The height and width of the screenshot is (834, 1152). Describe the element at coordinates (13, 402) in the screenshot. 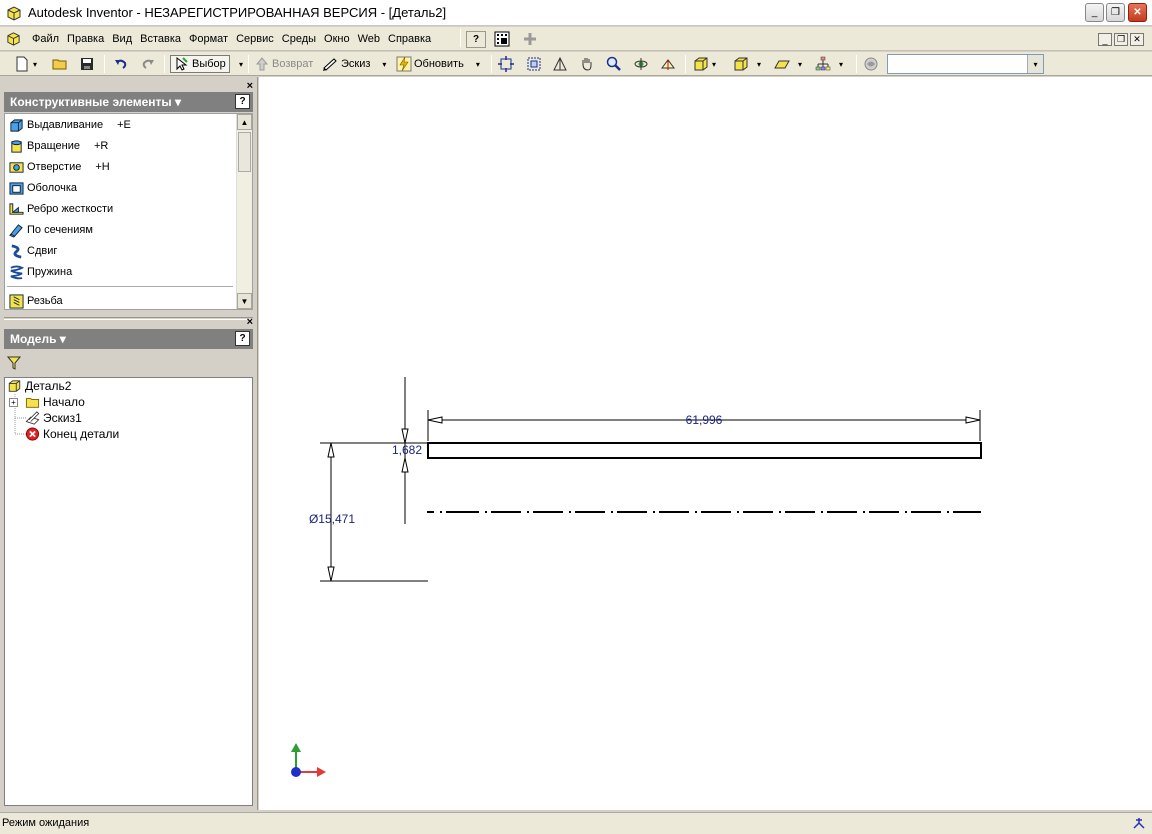

I see `tree-expand-button: +` at that location.